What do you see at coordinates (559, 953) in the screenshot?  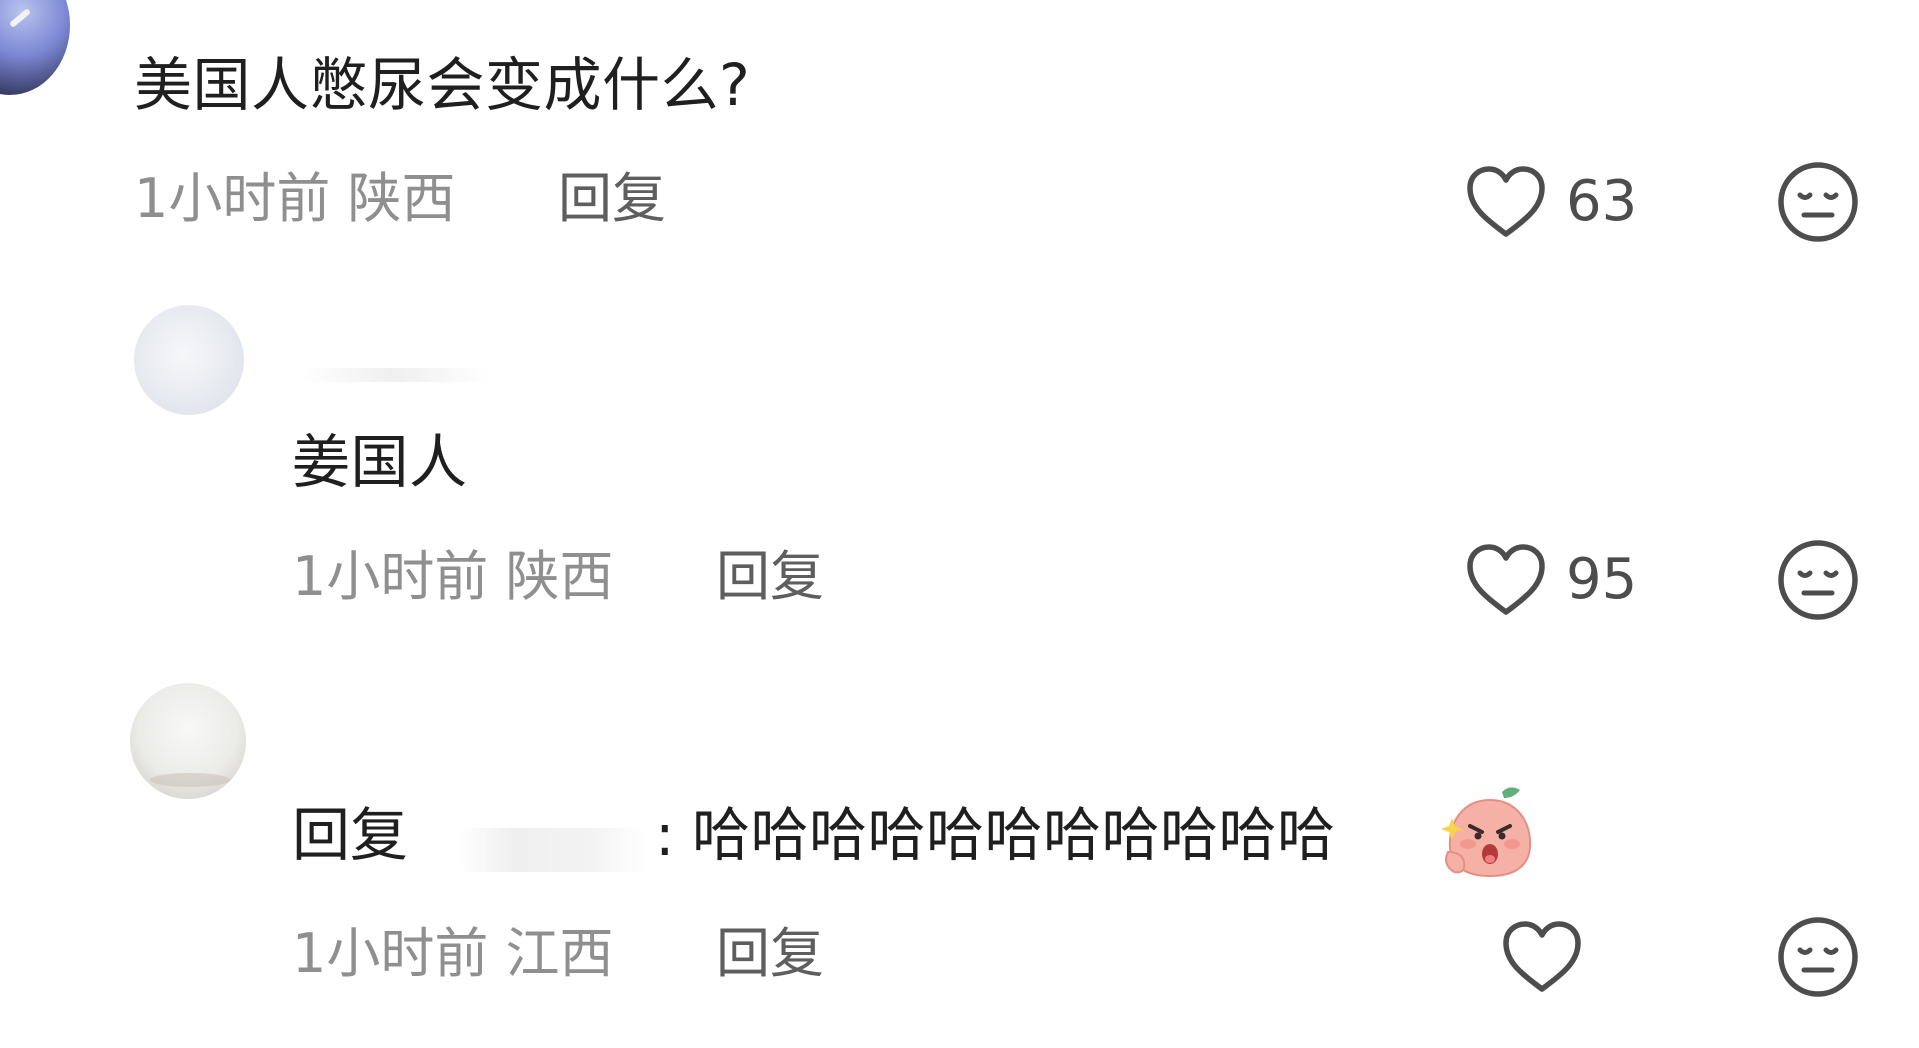 I see `comment-location: 江西` at bounding box center [559, 953].